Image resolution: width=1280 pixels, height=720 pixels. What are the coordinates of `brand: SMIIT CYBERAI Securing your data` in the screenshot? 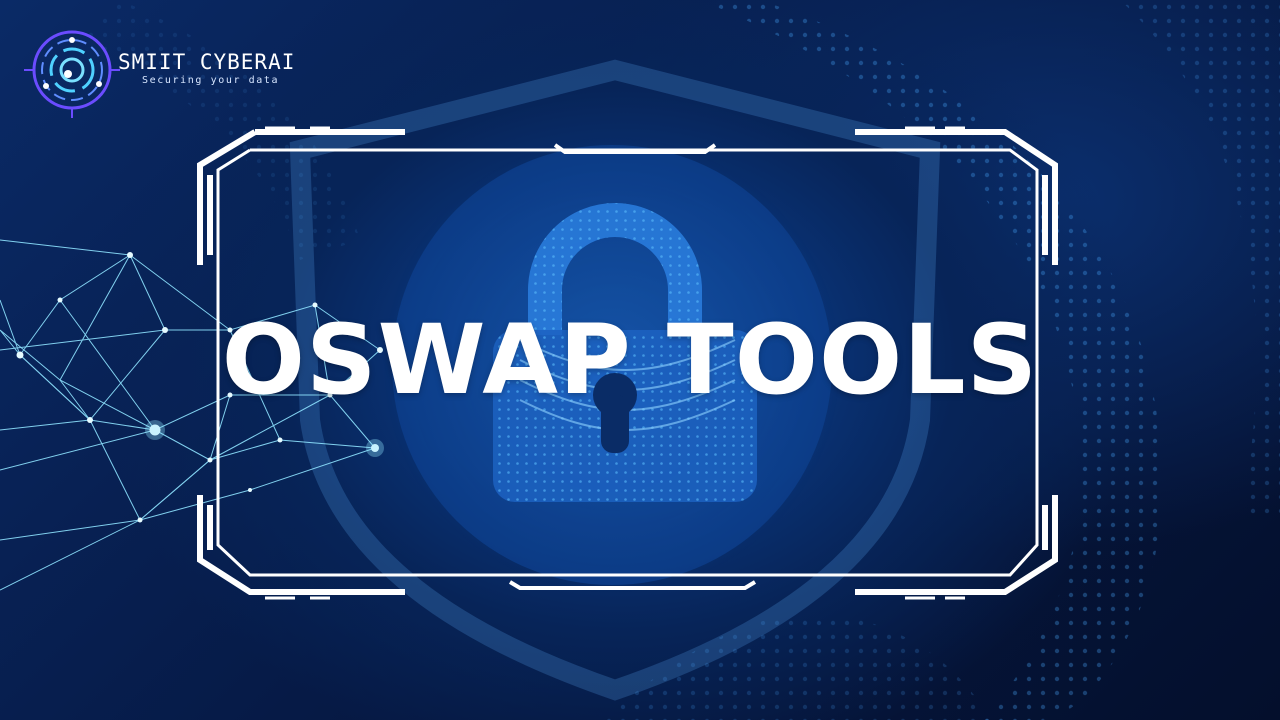 It's located at (206, 69).